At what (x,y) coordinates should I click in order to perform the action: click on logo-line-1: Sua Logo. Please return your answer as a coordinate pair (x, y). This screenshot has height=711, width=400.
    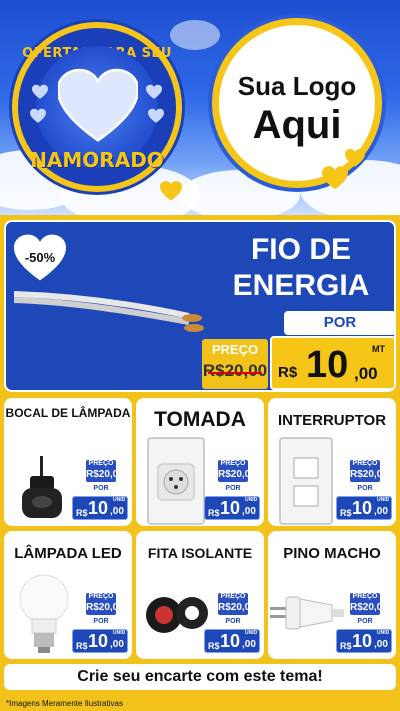
    Looking at the image, I should click on (297, 86).